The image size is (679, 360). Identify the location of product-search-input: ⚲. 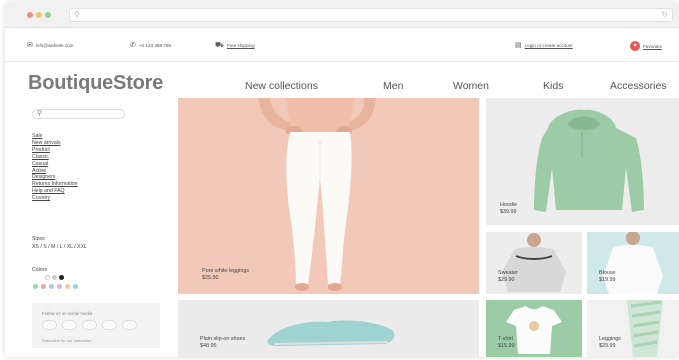
(78, 114).